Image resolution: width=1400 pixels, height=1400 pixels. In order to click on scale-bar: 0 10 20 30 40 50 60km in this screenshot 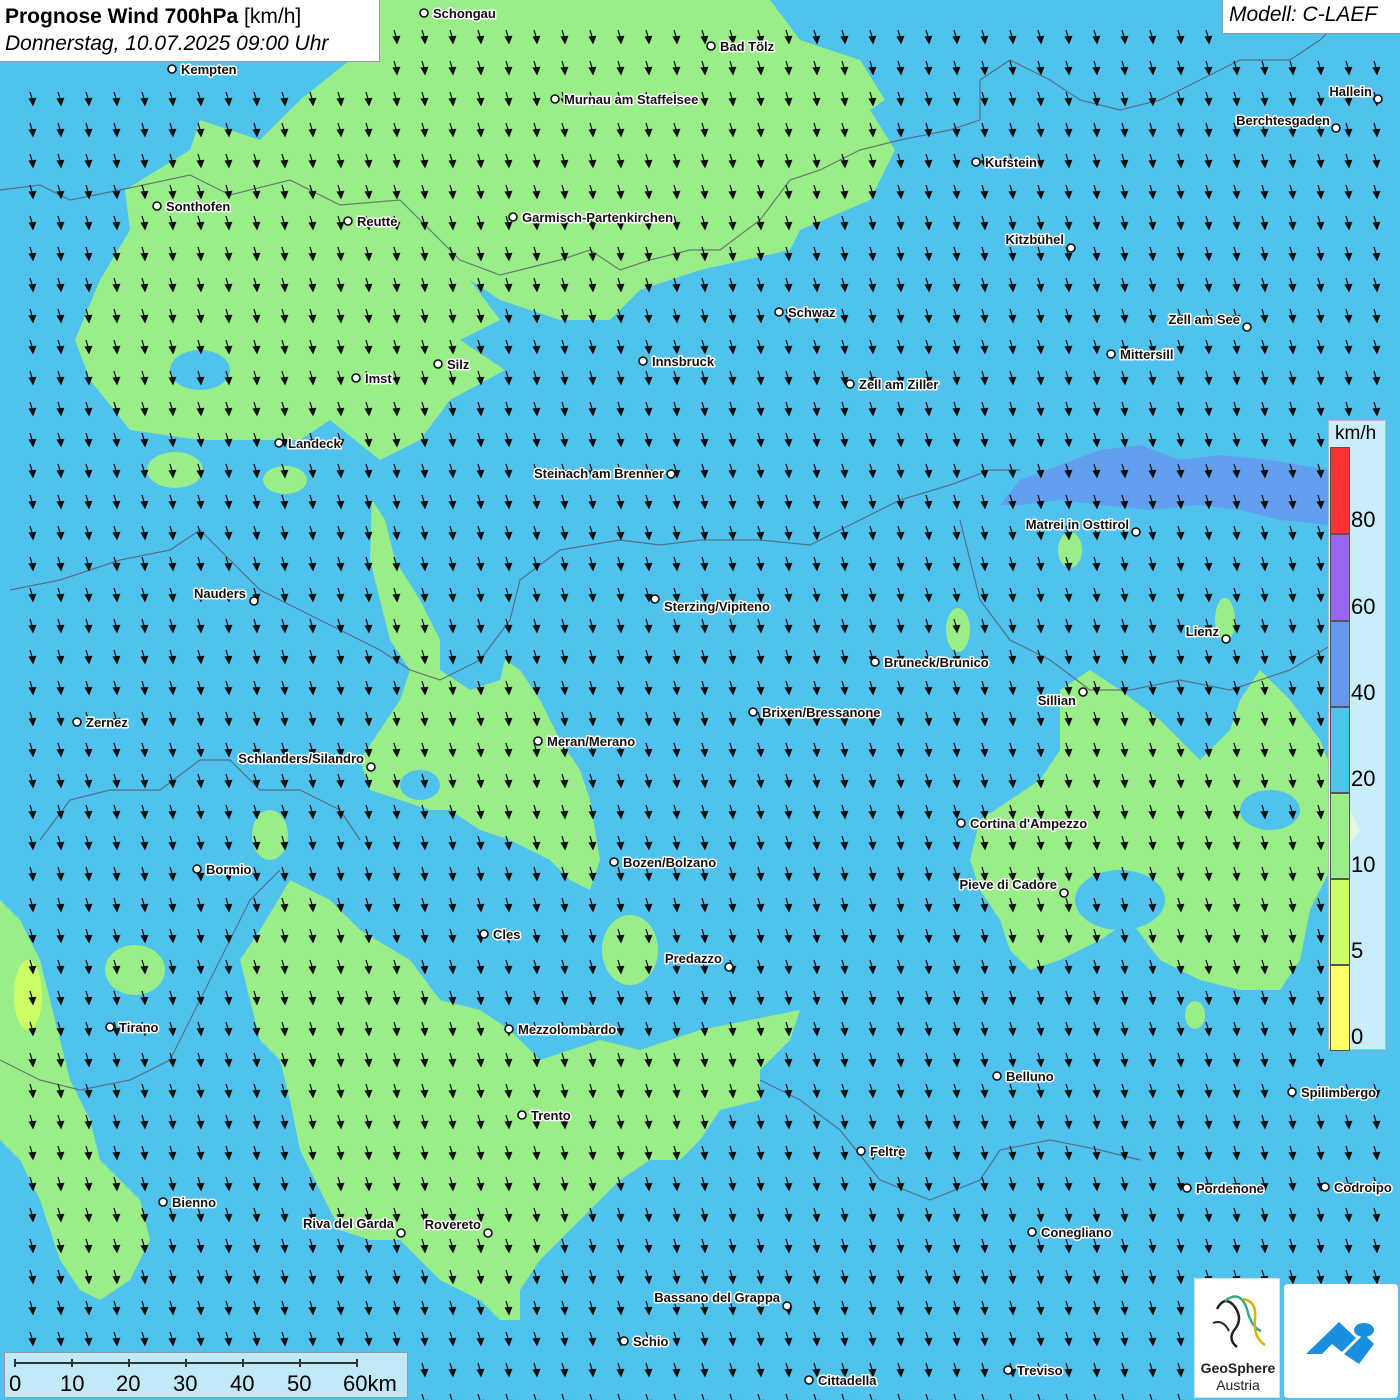, I will do `click(206, 1375)`.